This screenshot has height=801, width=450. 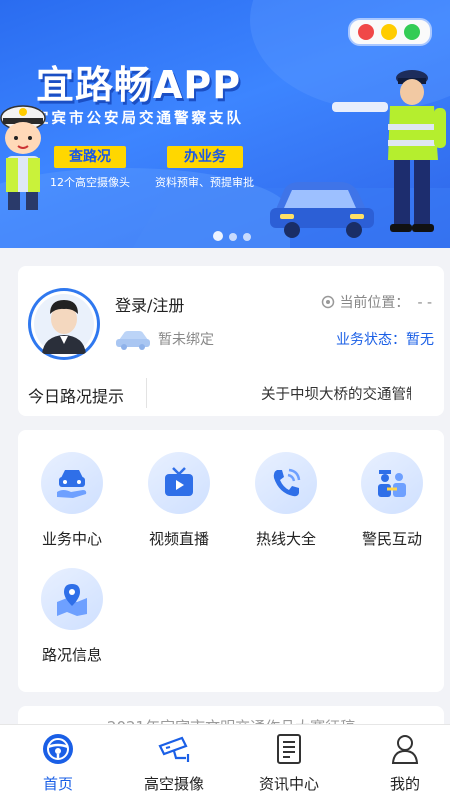 I want to click on notice-marquee: 关于中坝大桥的交通管制通告, so click(x=336, y=393).